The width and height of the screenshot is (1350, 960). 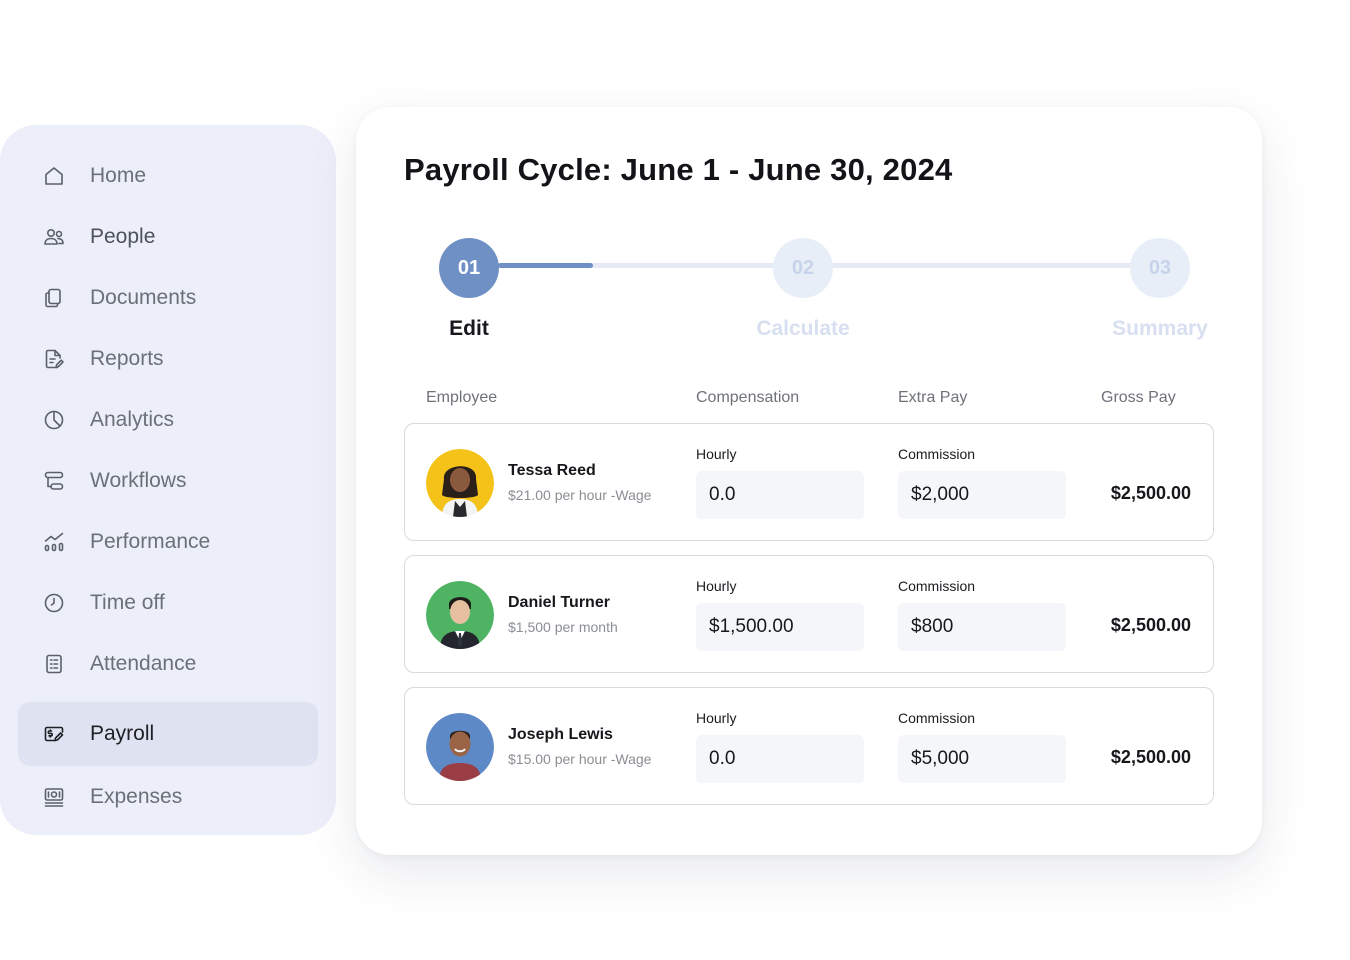 I want to click on workflow-icon, so click(x=54, y=481).